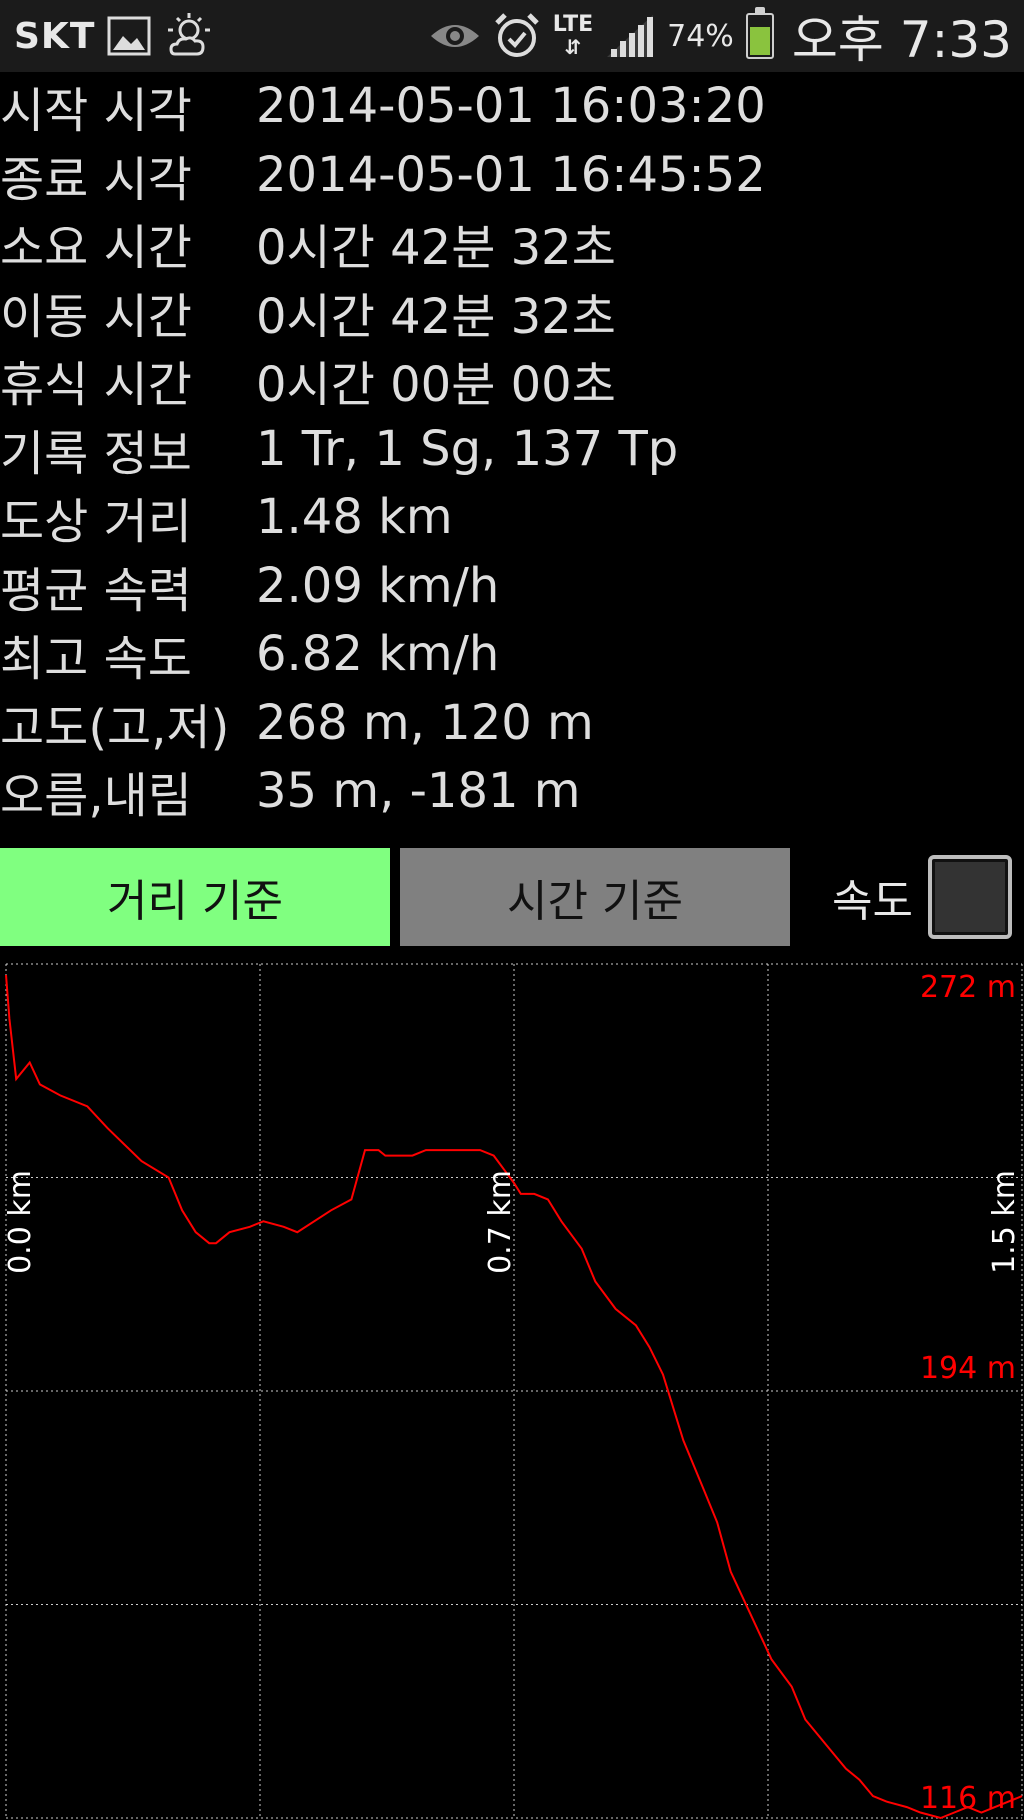 The width and height of the screenshot is (1024, 1820). What do you see at coordinates (129, 36) in the screenshot?
I see `gallery-icon` at bounding box center [129, 36].